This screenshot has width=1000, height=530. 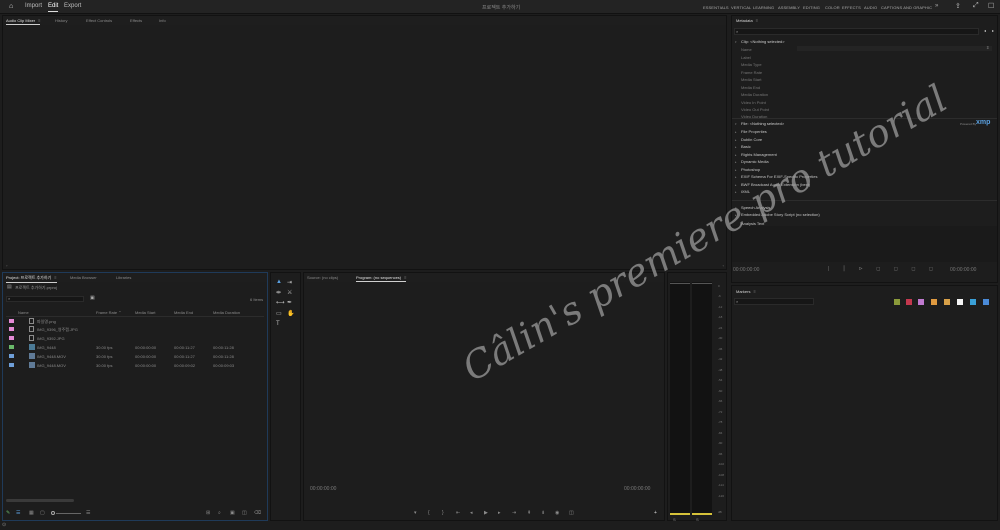 I want to click on tab-project: Project: 프로젝트 추가하기 ≡, so click(x=31, y=279).